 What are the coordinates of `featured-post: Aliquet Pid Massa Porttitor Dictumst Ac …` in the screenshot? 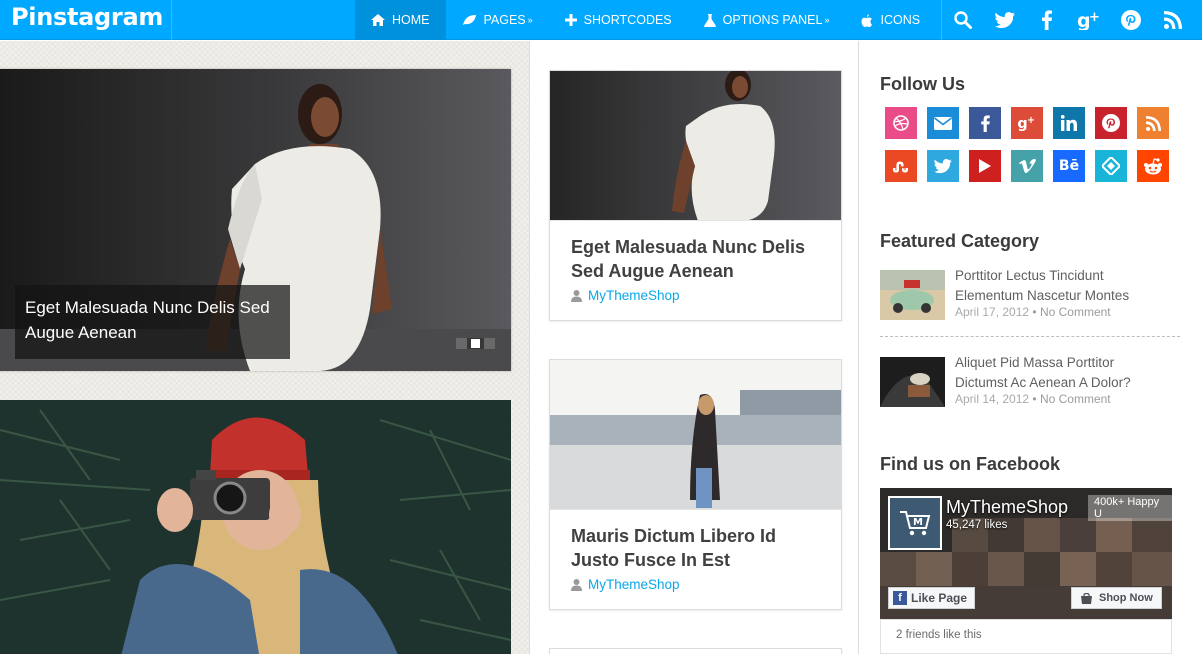 It's located at (1030, 382).